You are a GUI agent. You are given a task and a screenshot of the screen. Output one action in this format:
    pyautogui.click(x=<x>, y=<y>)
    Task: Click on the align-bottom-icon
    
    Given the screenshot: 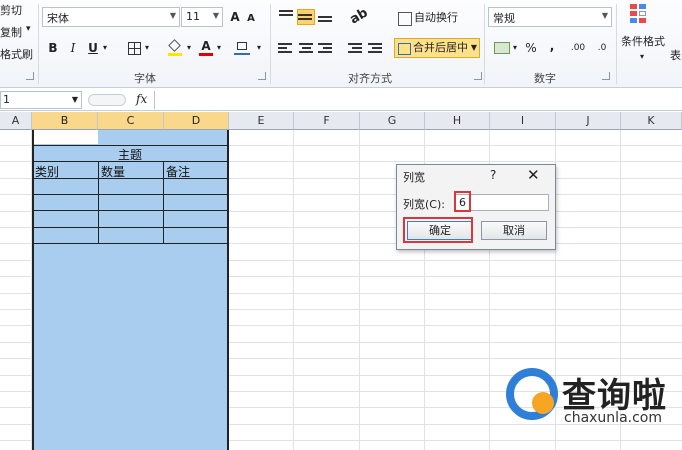 What is the action you would take?
    pyautogui.click(x=326, y=17)
    